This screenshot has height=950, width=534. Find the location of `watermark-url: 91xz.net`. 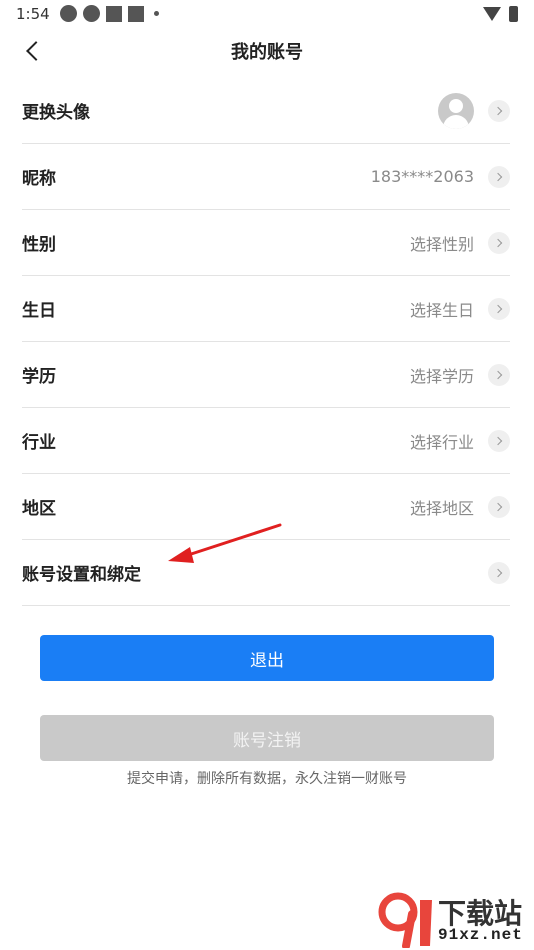

watermark-url: 91xz.net is located at coordinates (480, 935).